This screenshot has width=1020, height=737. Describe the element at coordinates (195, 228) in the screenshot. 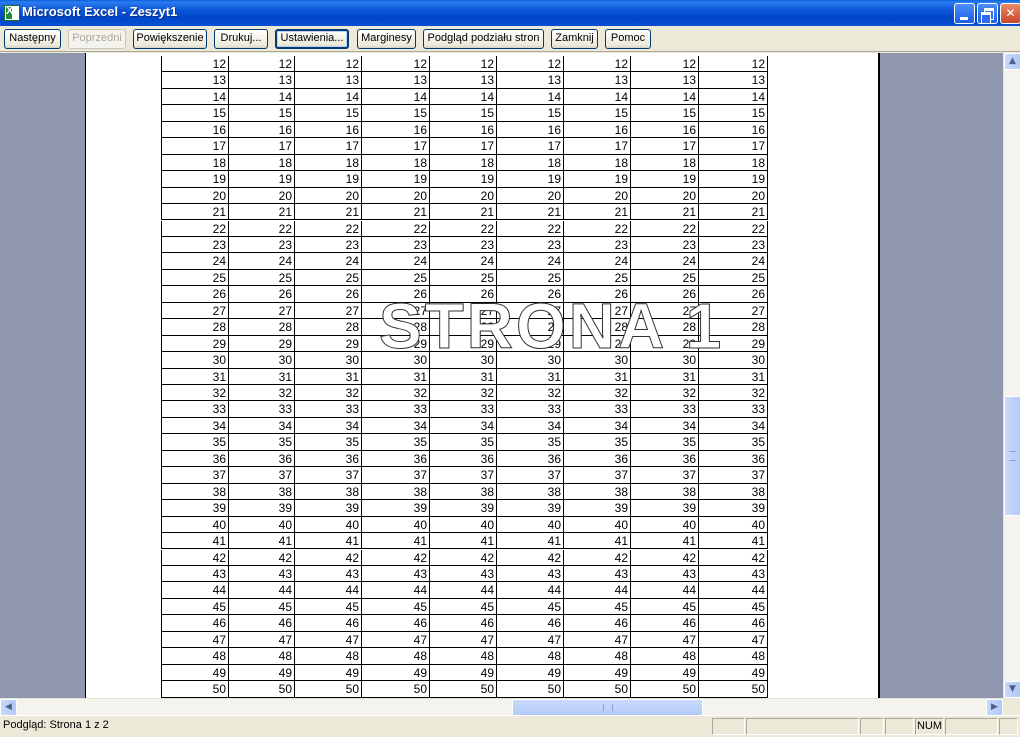

I see `table-cell: 22` at that location.